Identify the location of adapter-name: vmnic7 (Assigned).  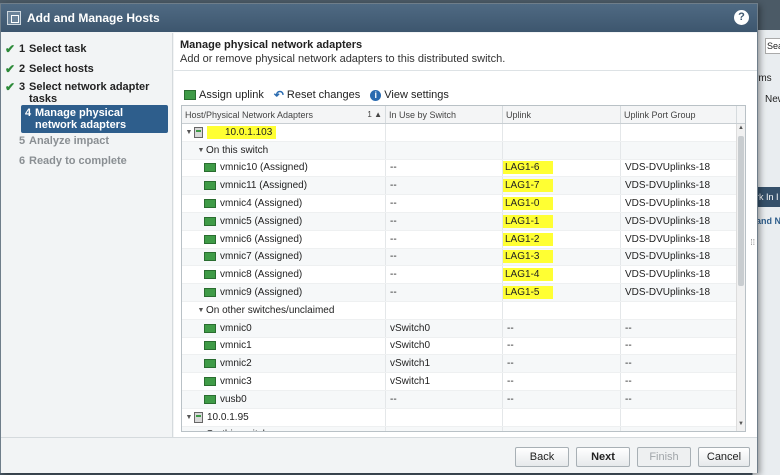
(261, 257).